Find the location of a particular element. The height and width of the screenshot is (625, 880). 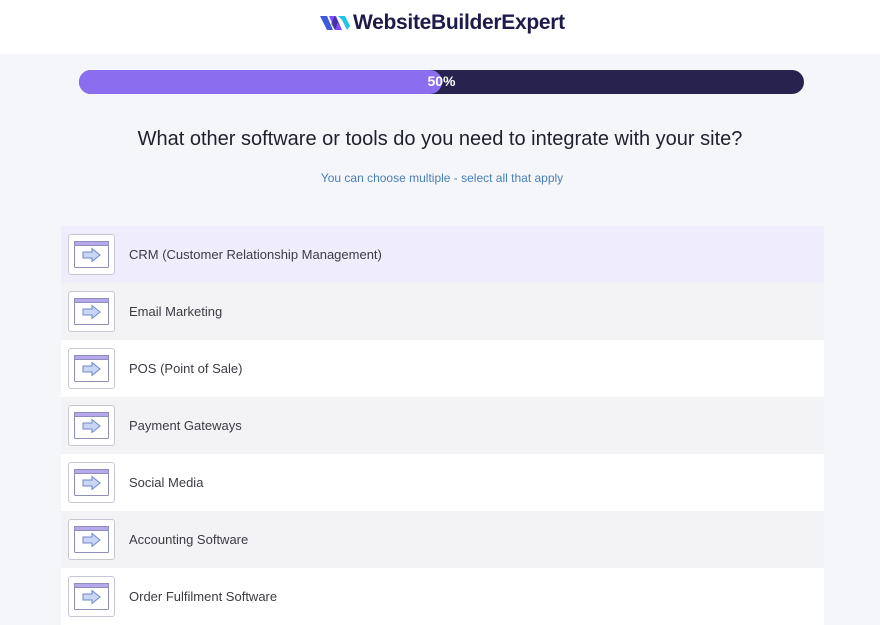

option-label: Payment Gateways is located at coordinates (185, 425).